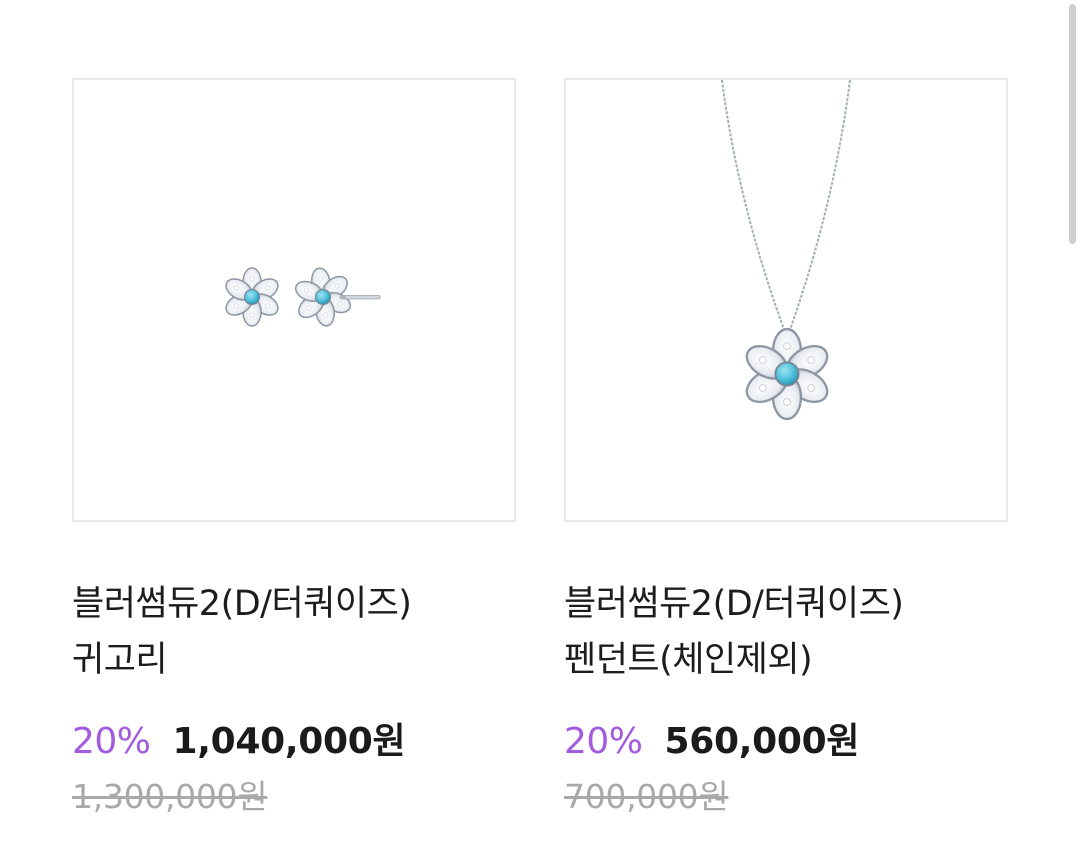 The image size is (1080, 841). What do you see at coordinates (294, 632) in the screenshot?
I see `product-name-earrings: 블러썸듀2(D/터쿼이즈) 귀고리` at bounding box center [294, 632].